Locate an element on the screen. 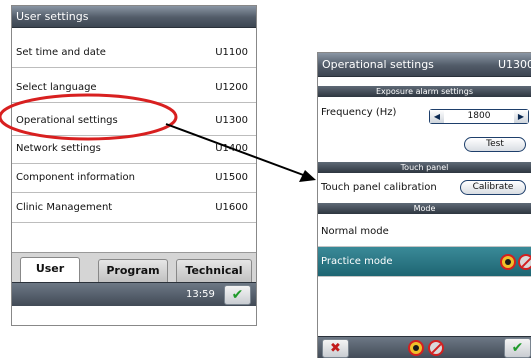 The image size is (531, 358). status-bar: 13:59 ✔ is located at coordinates (134, 294).